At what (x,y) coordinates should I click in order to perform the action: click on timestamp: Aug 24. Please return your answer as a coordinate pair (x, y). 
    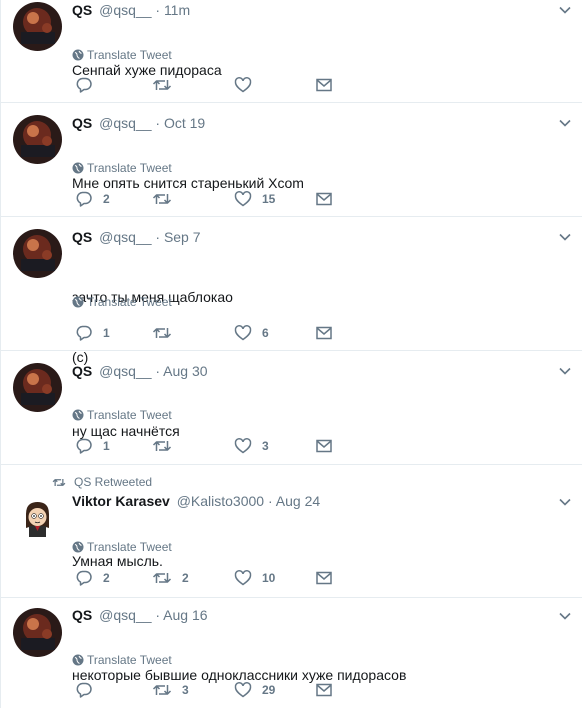
    Looking at the image, I should click on (298, 501).